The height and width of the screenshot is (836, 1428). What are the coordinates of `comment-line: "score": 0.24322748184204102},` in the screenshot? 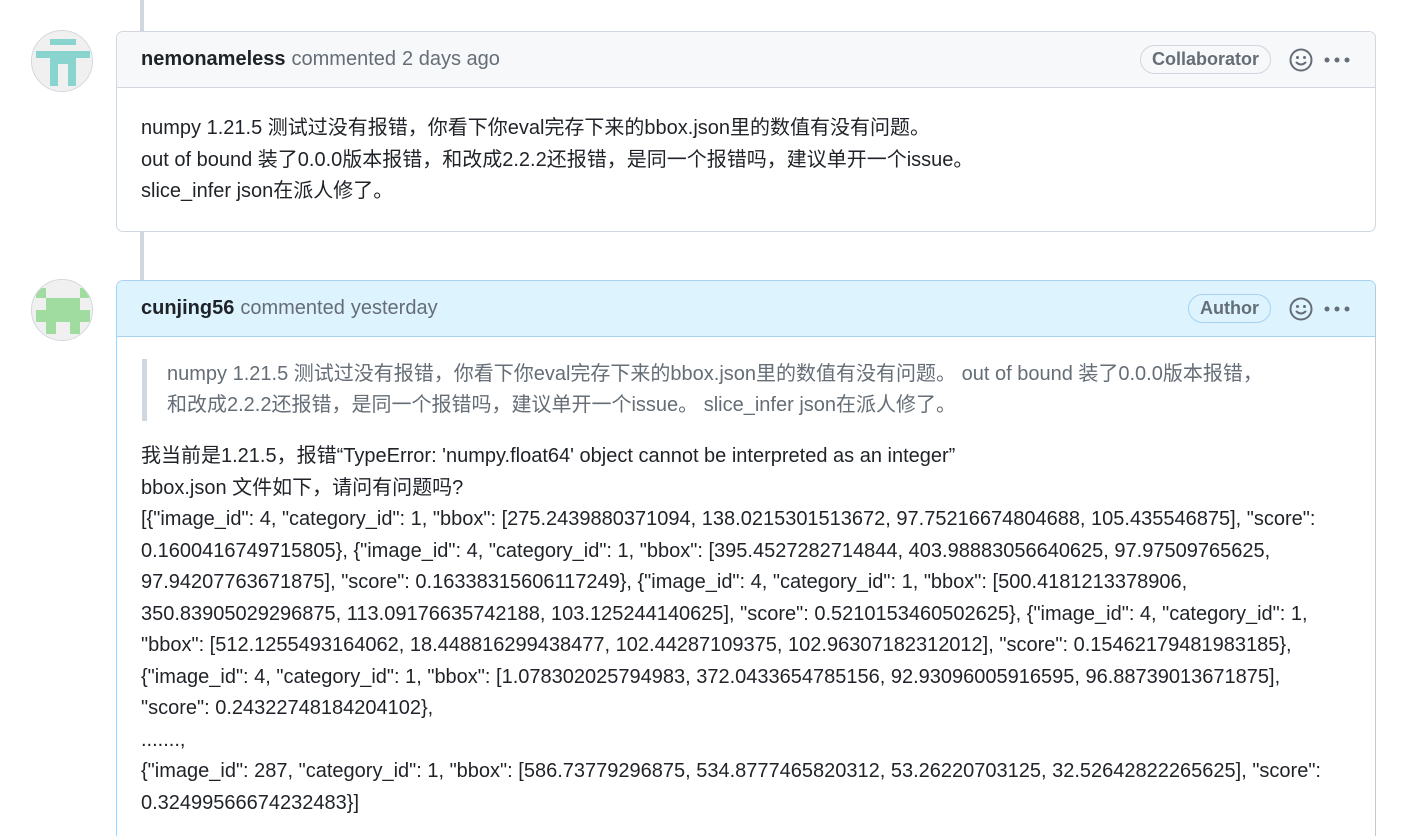 It's located at (287, 708).